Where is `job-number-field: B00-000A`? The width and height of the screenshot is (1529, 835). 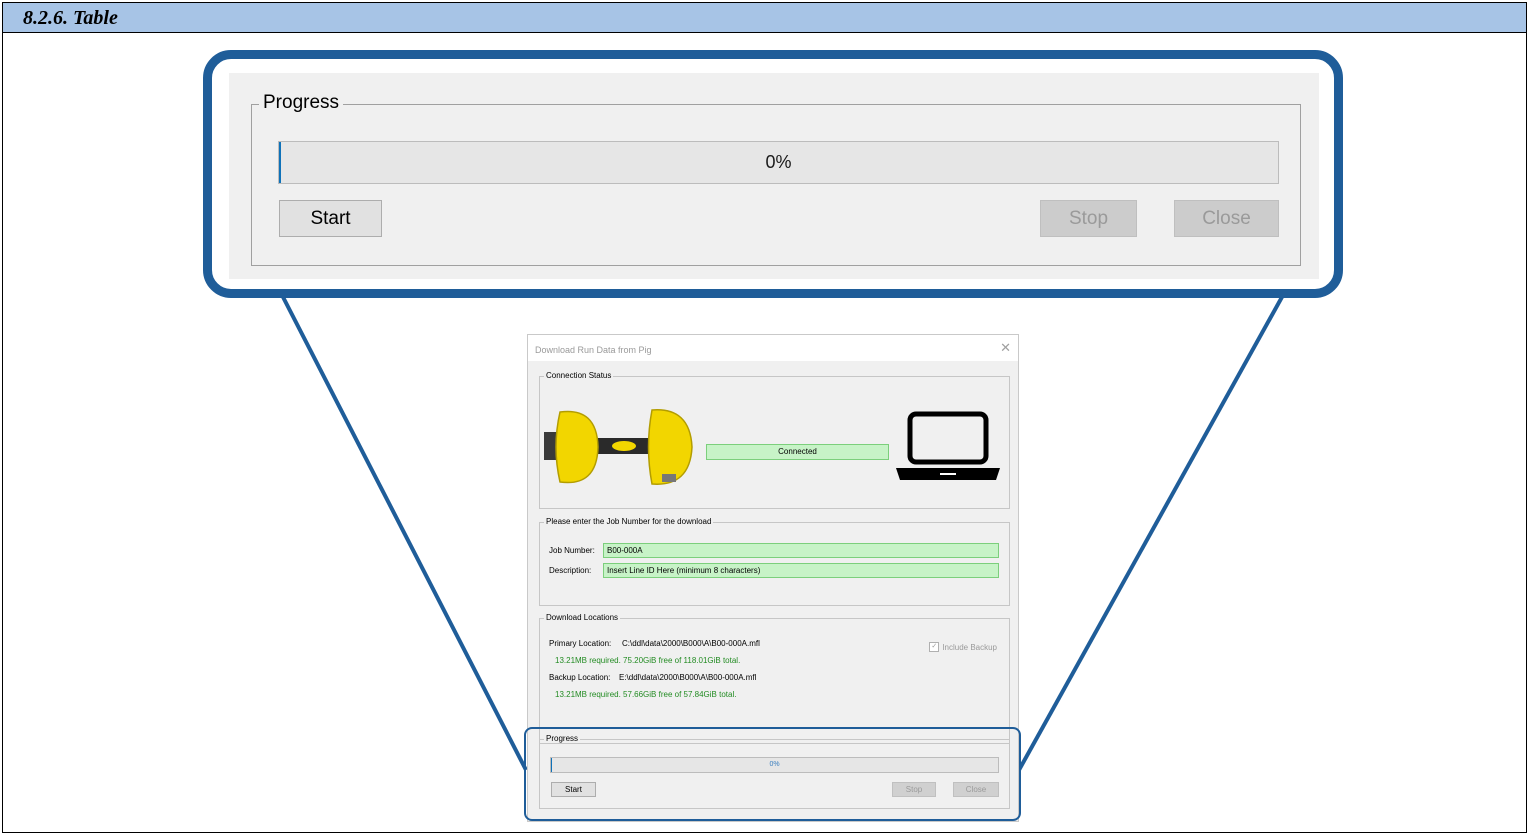
job-number-field: B00-000A is located at coordinates (801, 550).